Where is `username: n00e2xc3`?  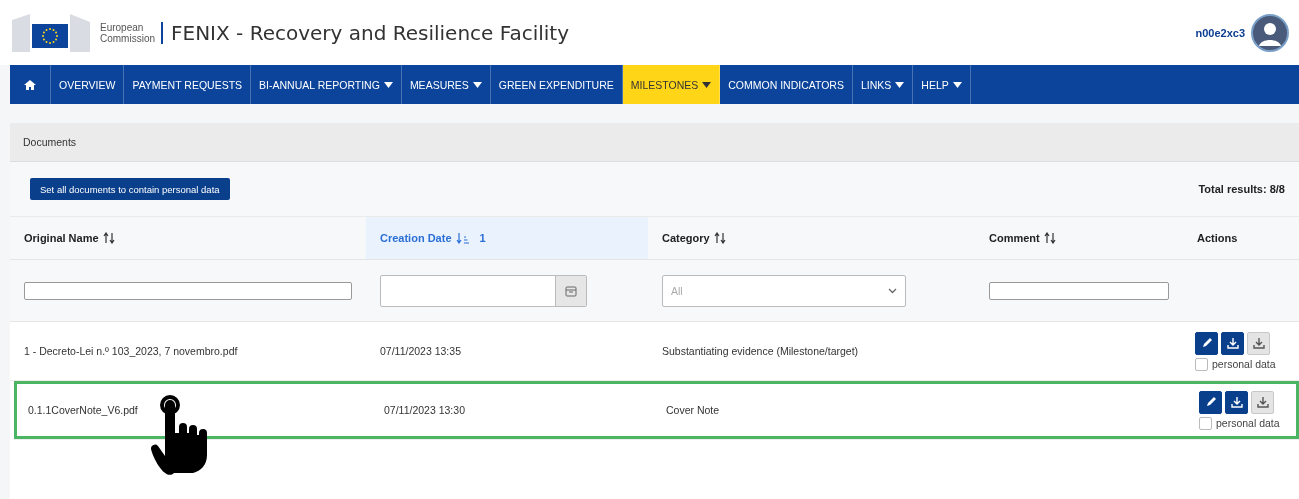
username: n00e2xc3 is located at coordinates (1220, 32).